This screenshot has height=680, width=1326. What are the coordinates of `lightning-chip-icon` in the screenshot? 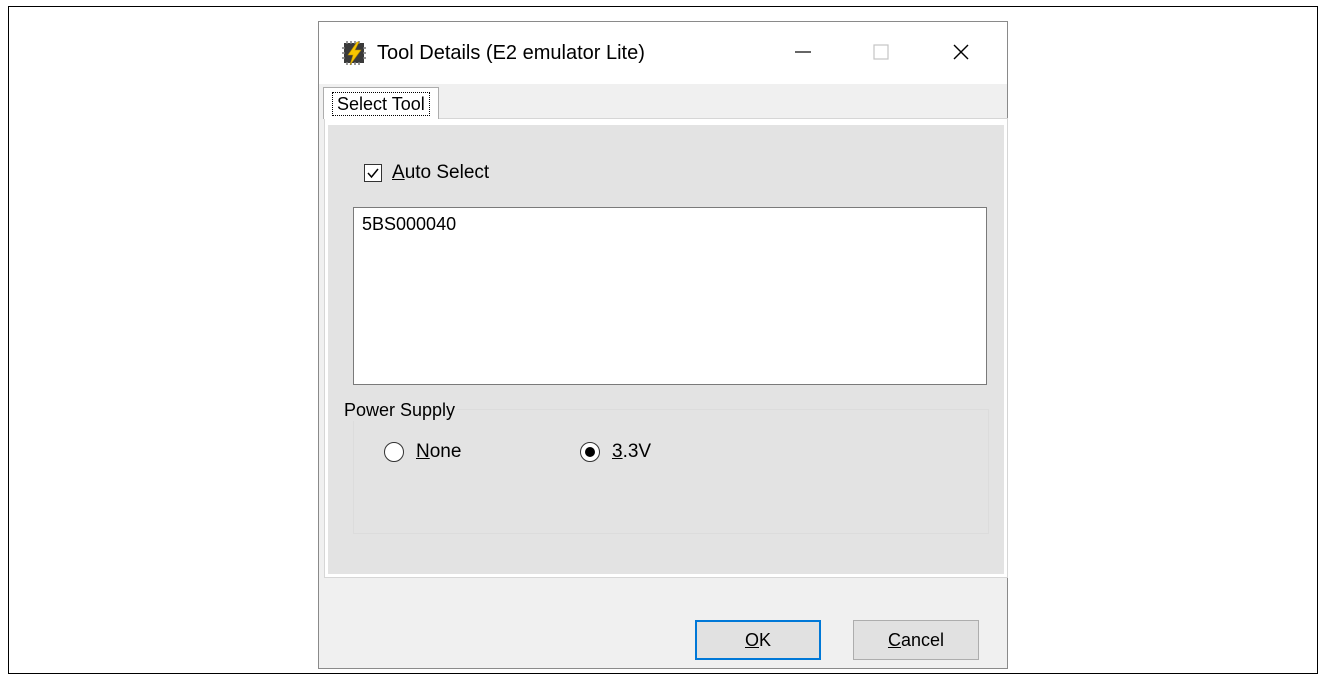 It's located at (354, 53).